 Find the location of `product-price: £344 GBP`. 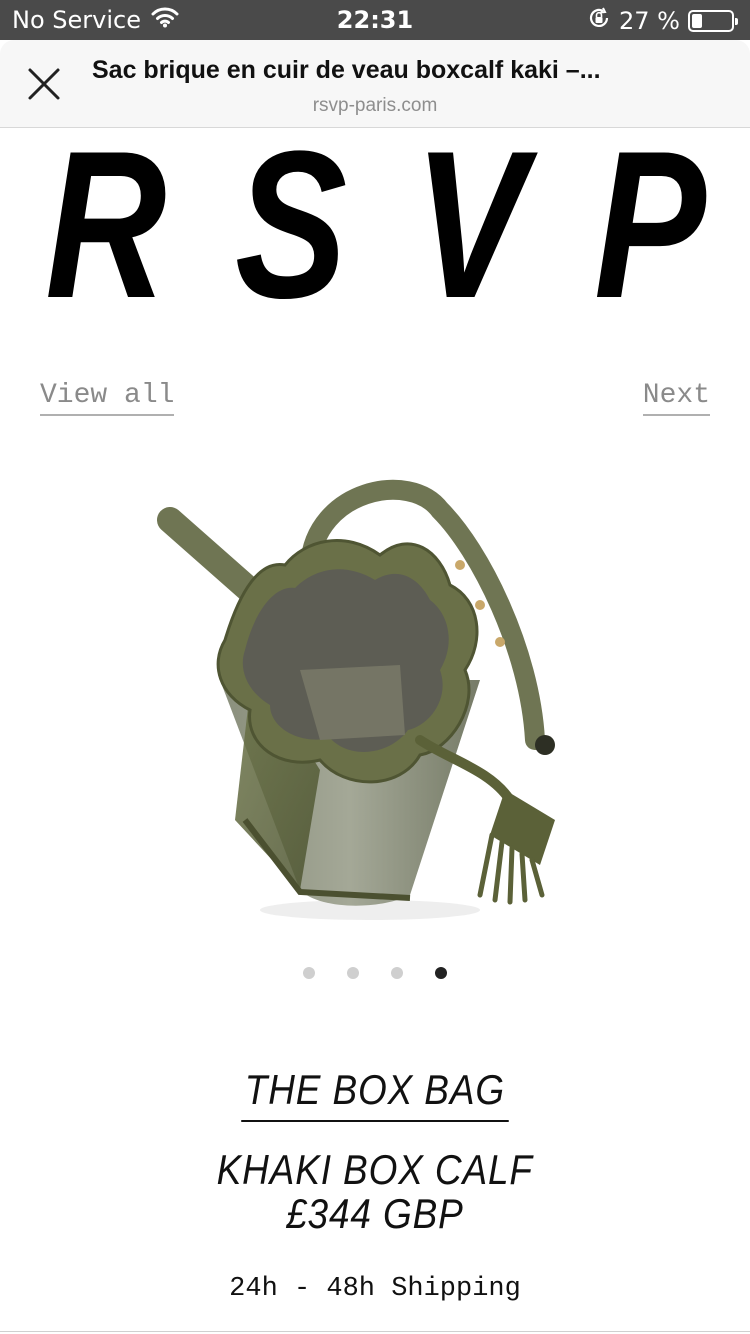

product-price: £344 GBP is located at coordinates (375, 1213).